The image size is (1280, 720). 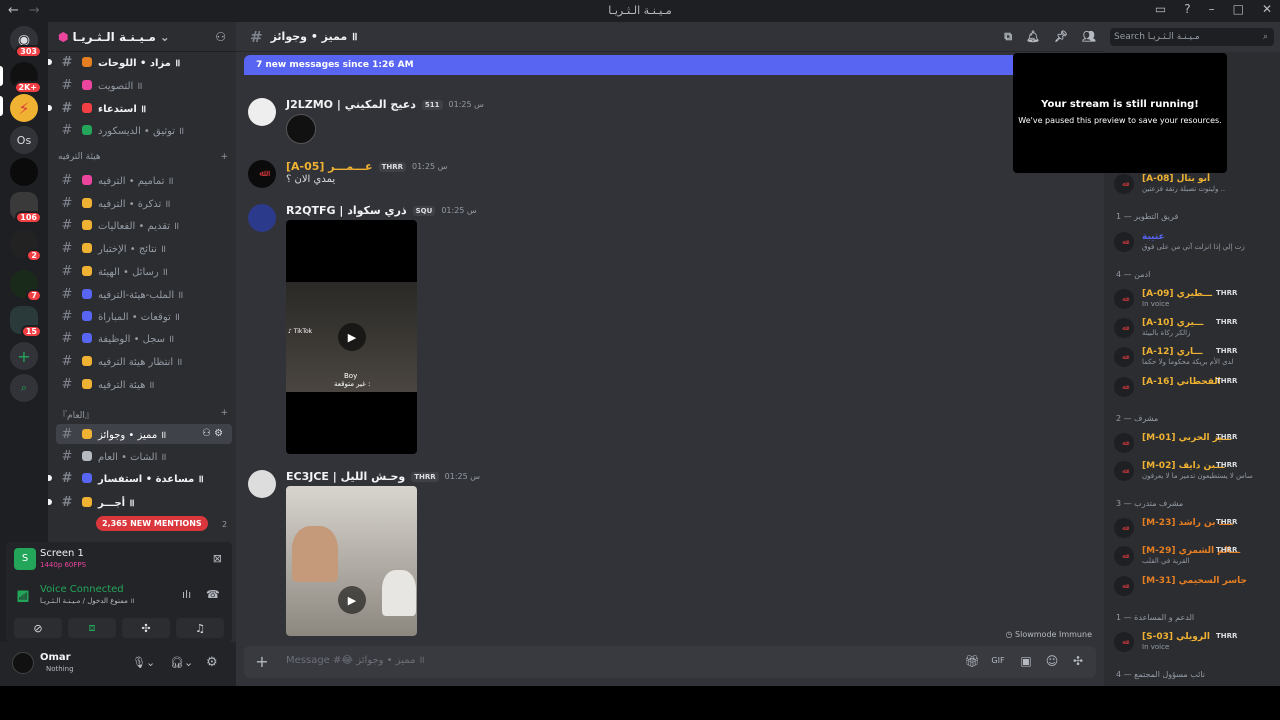 What do you see at coordinates (1192, 37) in the screenshot?
I see `search-box: Search مـيـنـة الـثـريـا ⌕` at bounding box center [1192, 37].